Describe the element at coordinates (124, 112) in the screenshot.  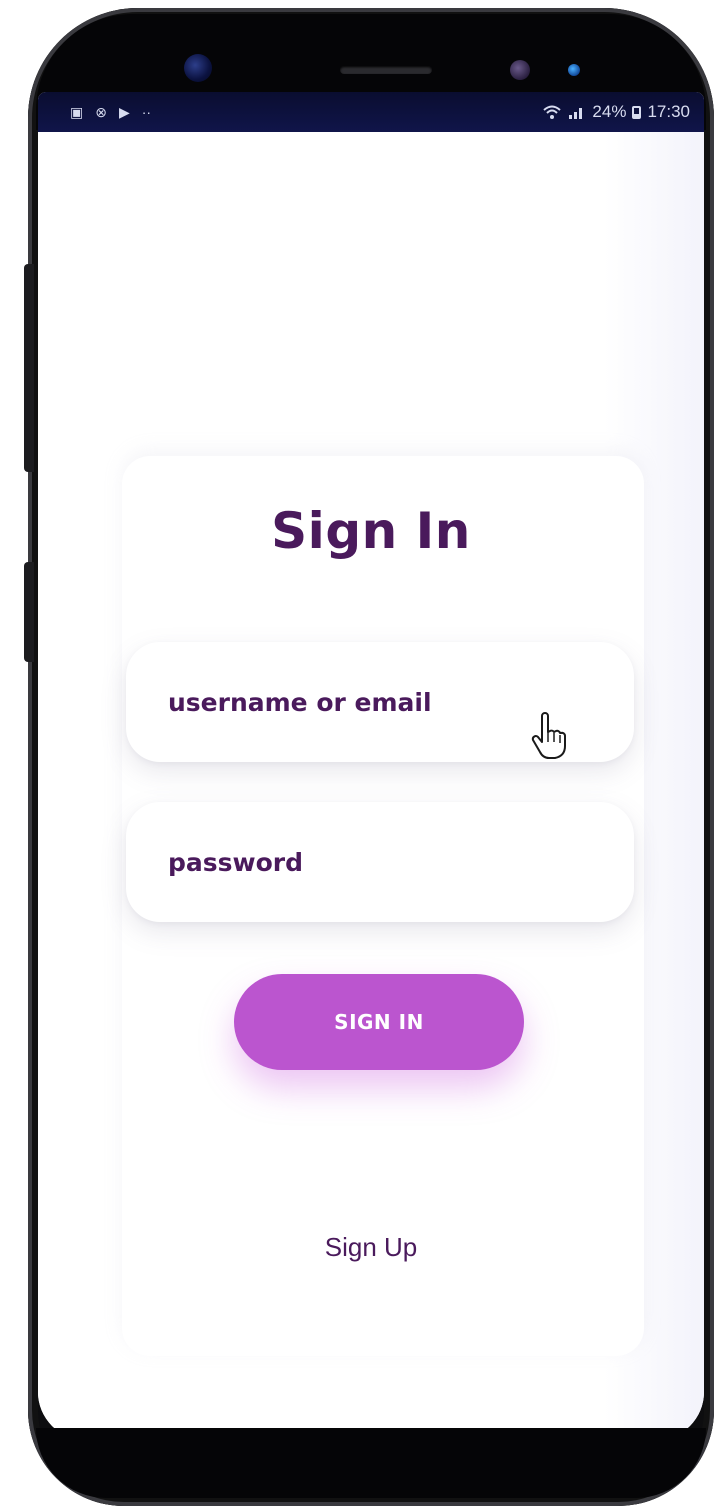
I see `play-store-icon: ▶` at that location.